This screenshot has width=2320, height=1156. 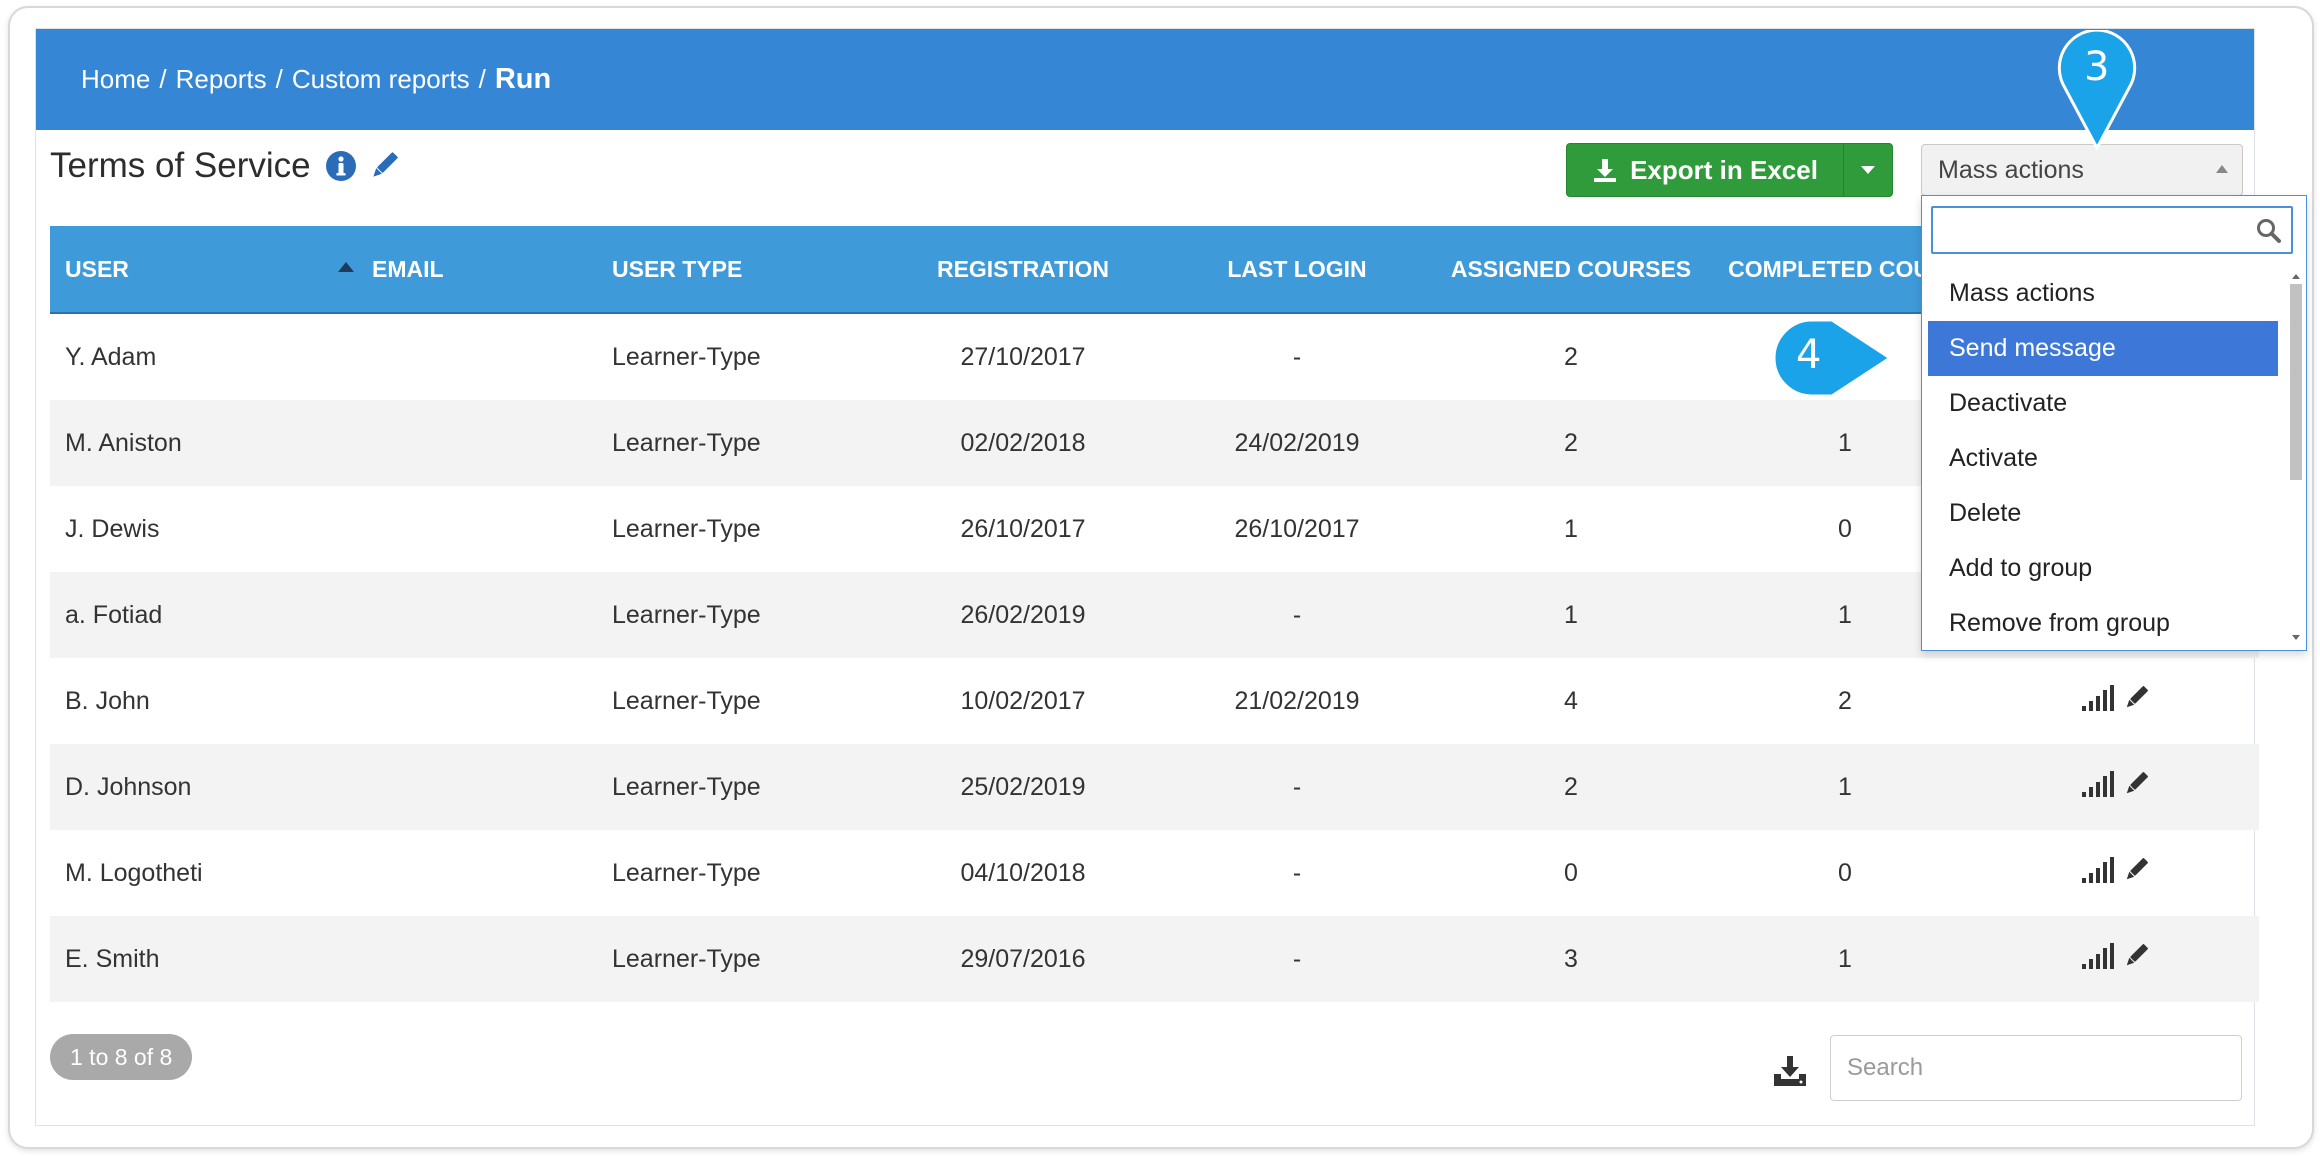 I want to click on cell-completed-courses: 0, so click(x=1845, y=872).